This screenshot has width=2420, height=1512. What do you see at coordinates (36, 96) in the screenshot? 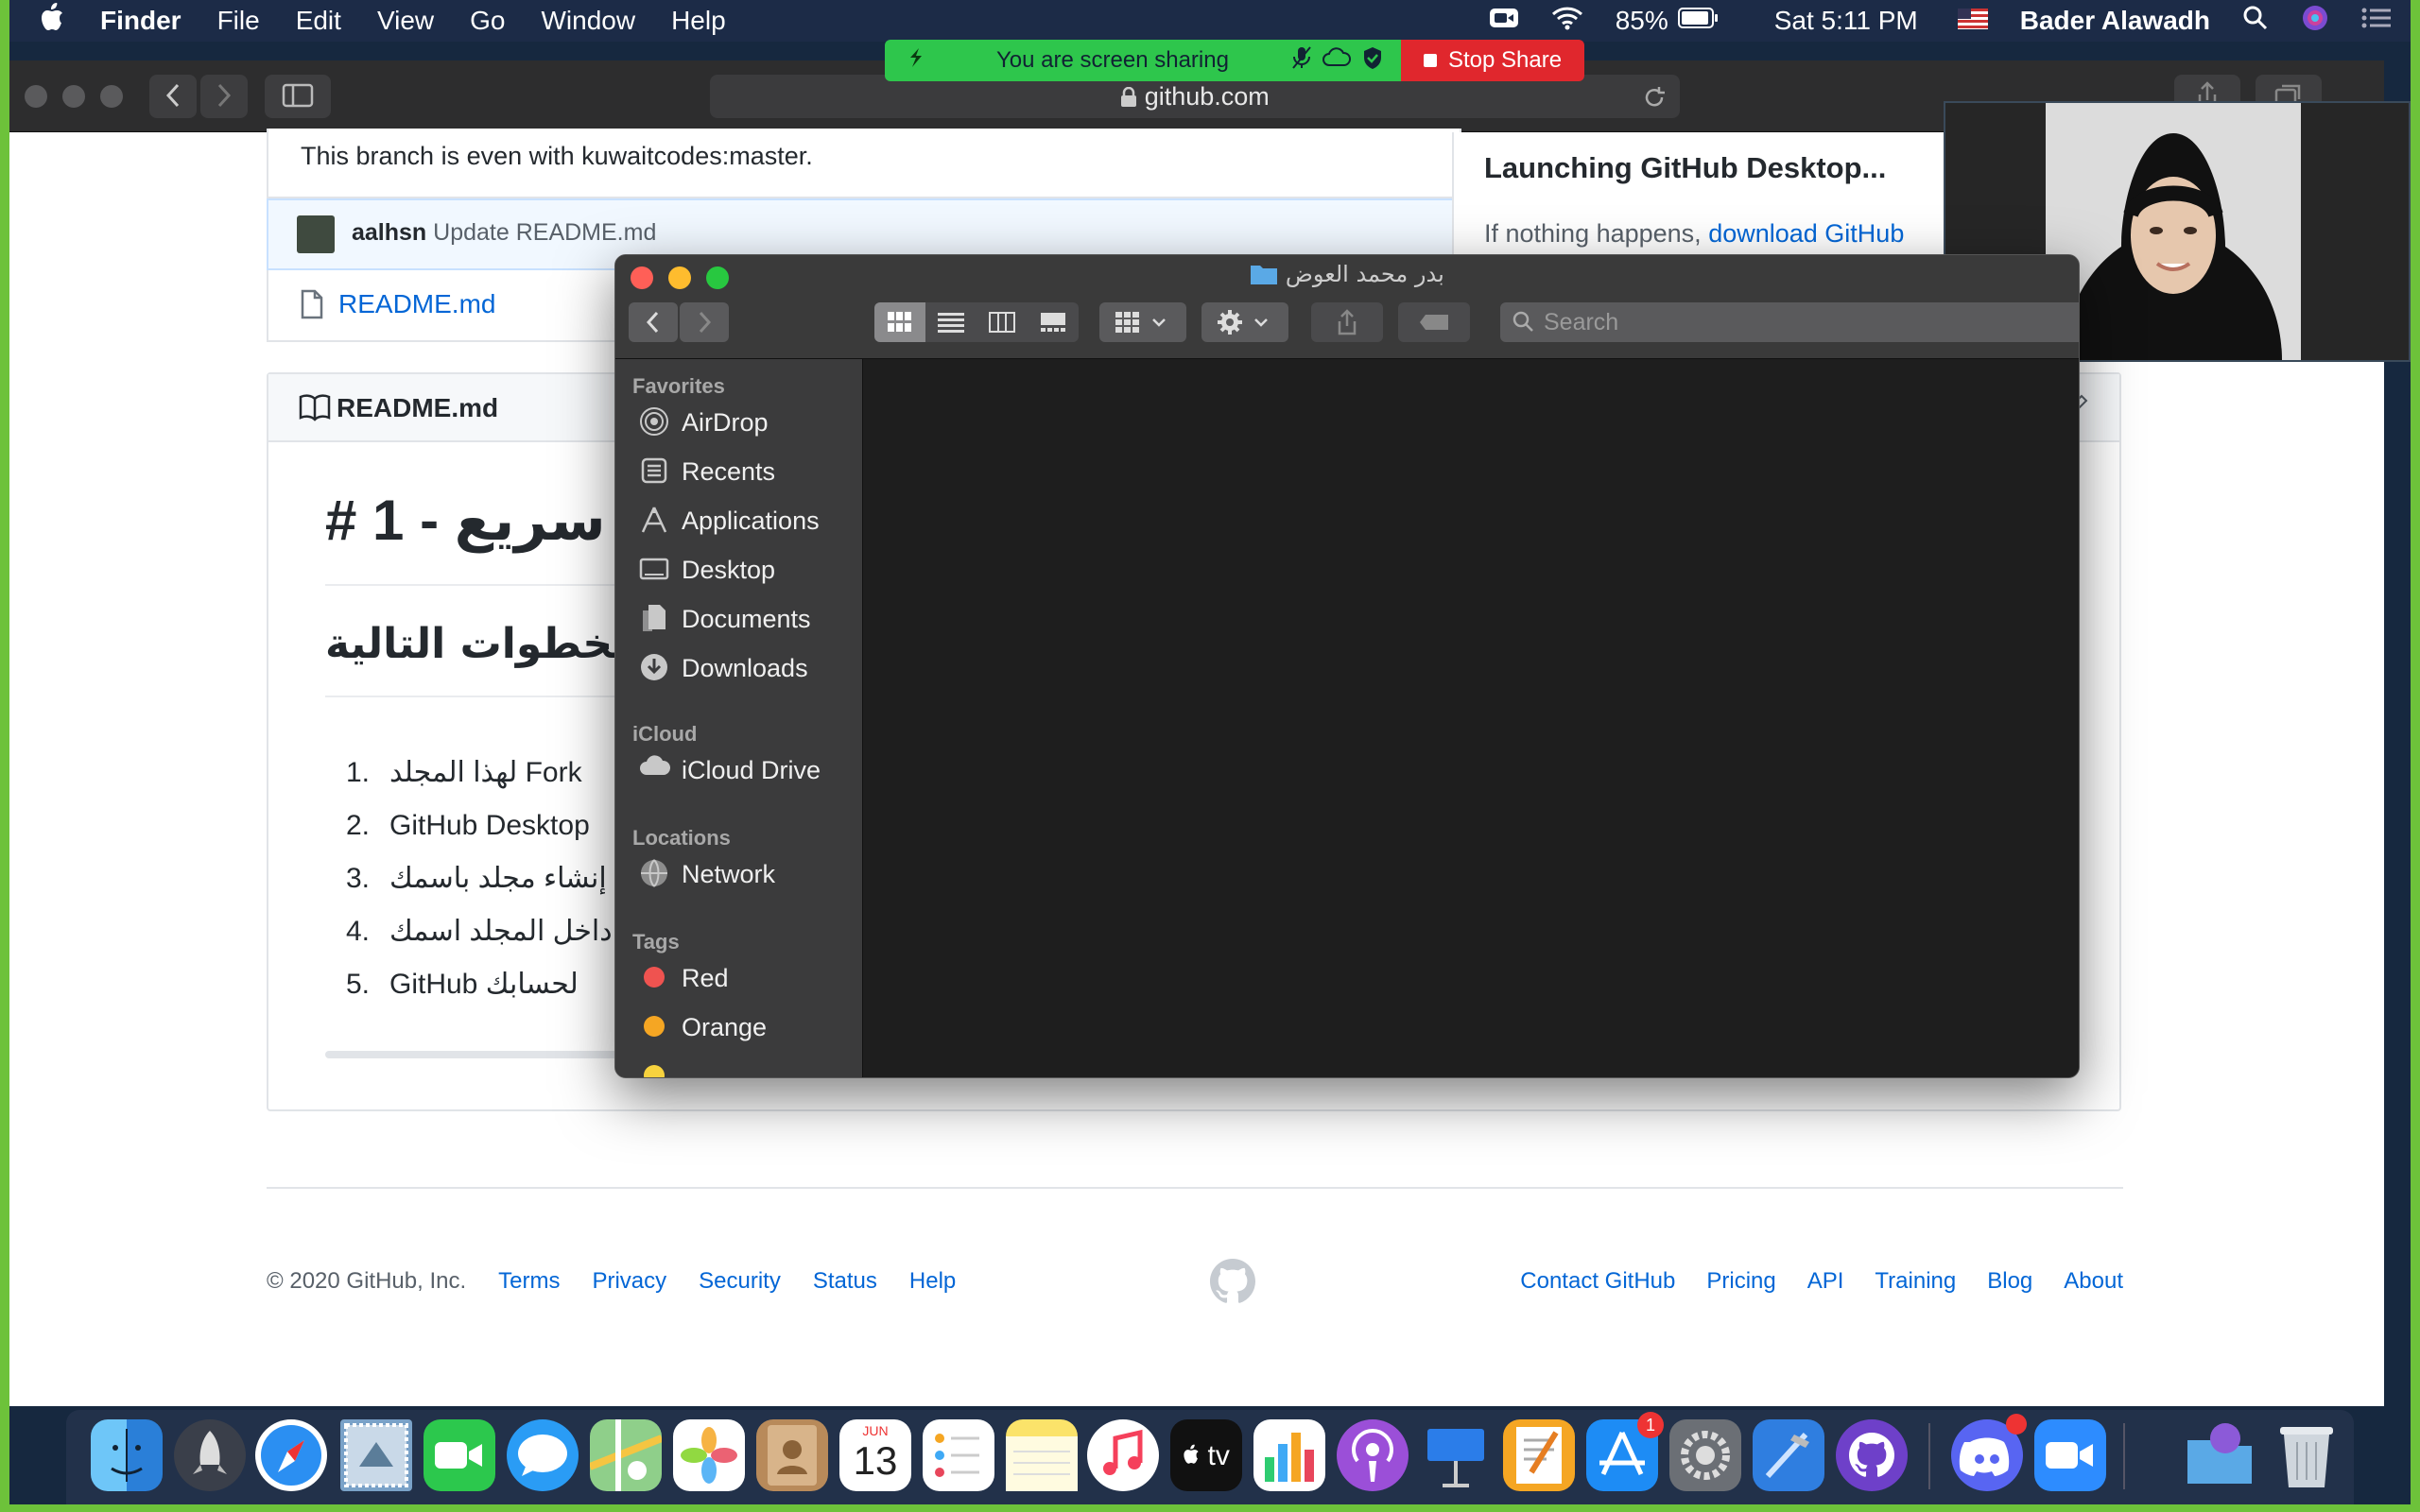
I see `close-button` at bounding box center [36, 96].